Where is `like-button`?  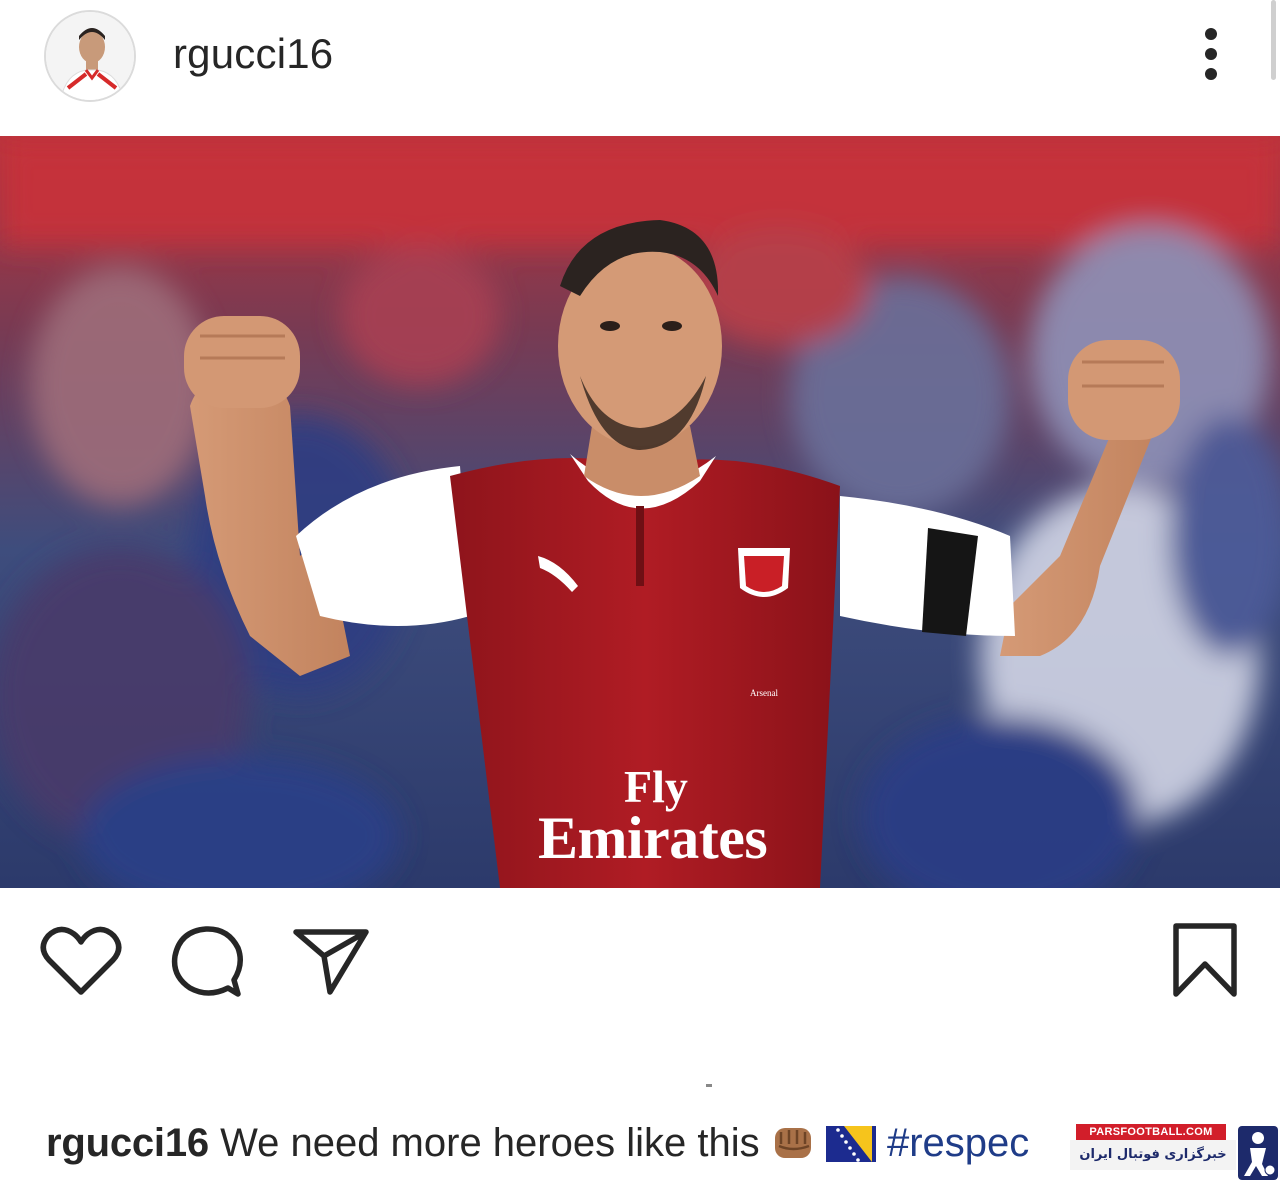
like-button is located at coordinates (81, 961).